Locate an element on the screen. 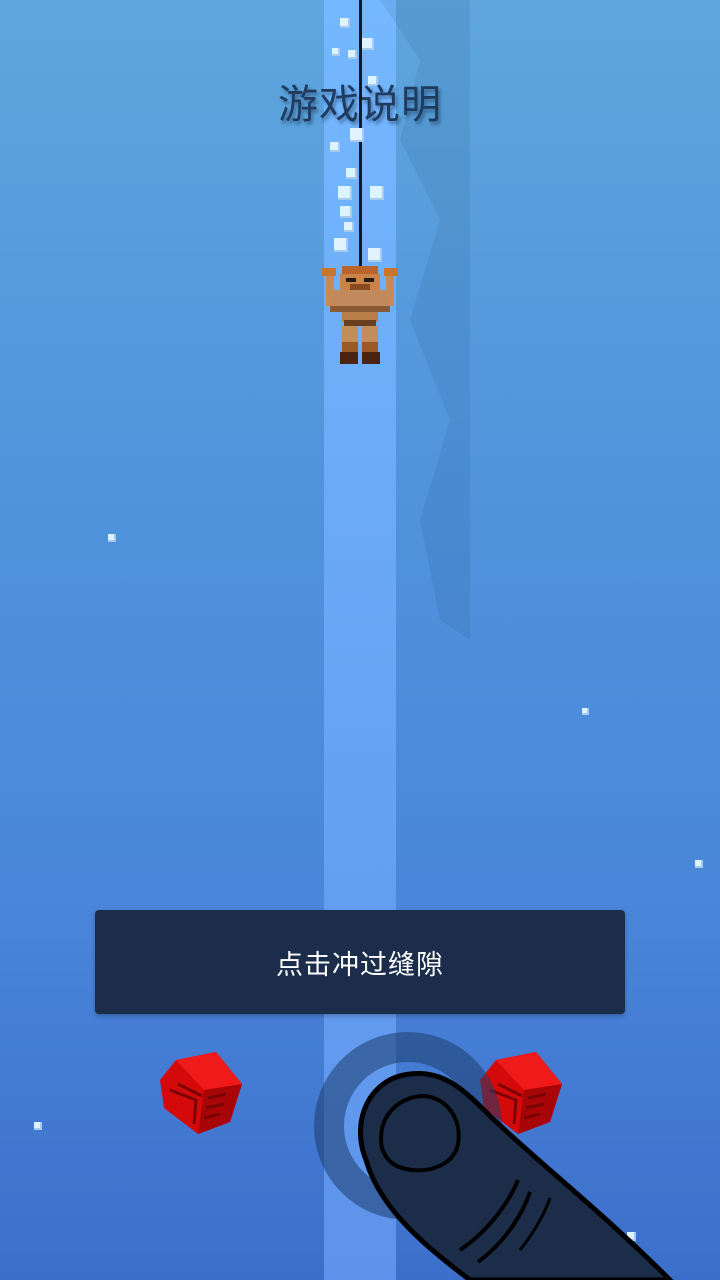 This screenshot has width=720, height=1280. instruction-text: 点击冲过缝隙 is located at coordinates (360, 965).